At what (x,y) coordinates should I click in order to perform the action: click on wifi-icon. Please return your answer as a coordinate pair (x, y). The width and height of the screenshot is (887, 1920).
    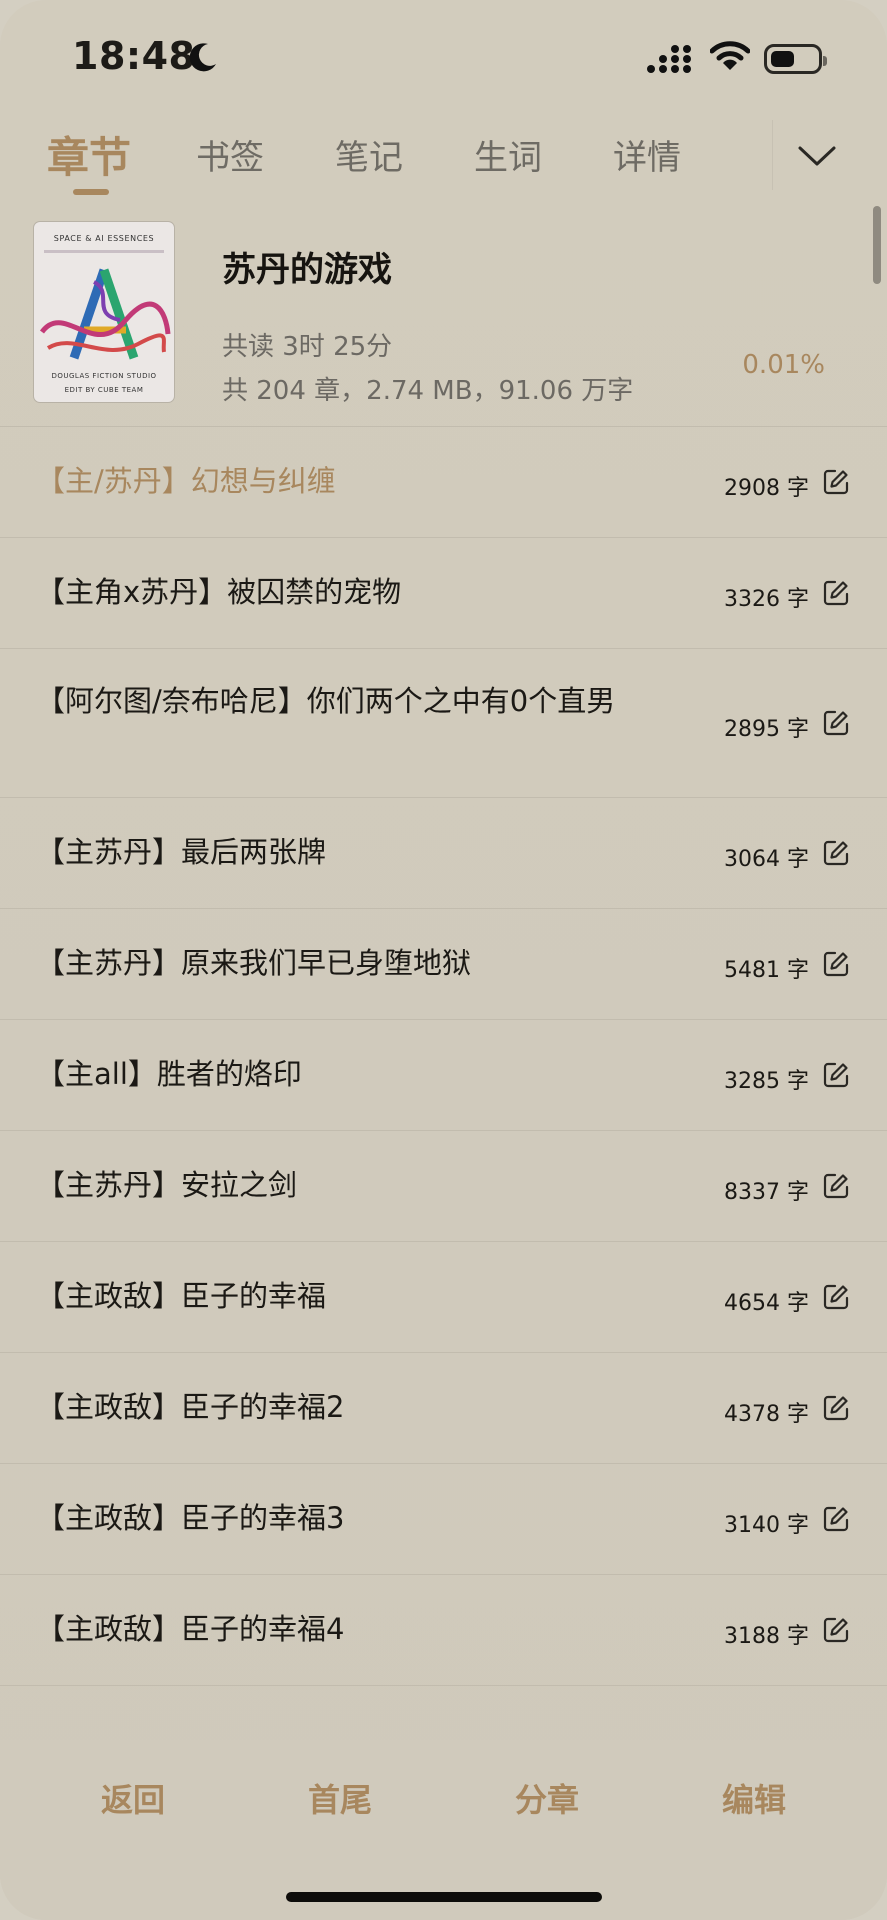
    Looking at the image, I should click on (730, 55).